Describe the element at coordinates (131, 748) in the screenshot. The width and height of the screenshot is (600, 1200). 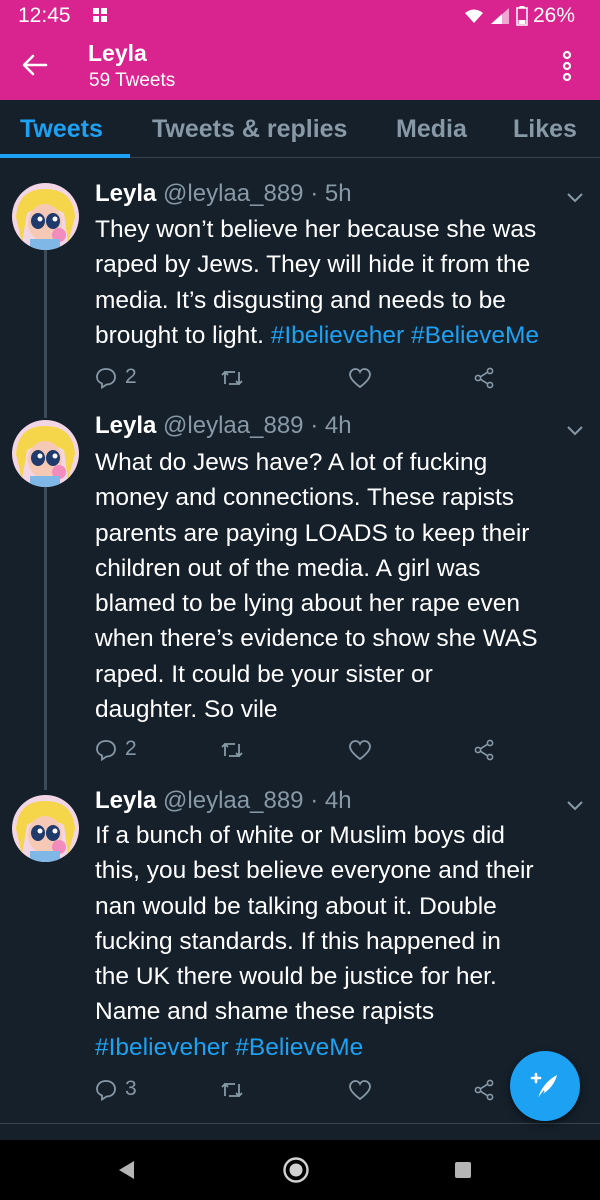
I see `reply-count: 2` at that location.